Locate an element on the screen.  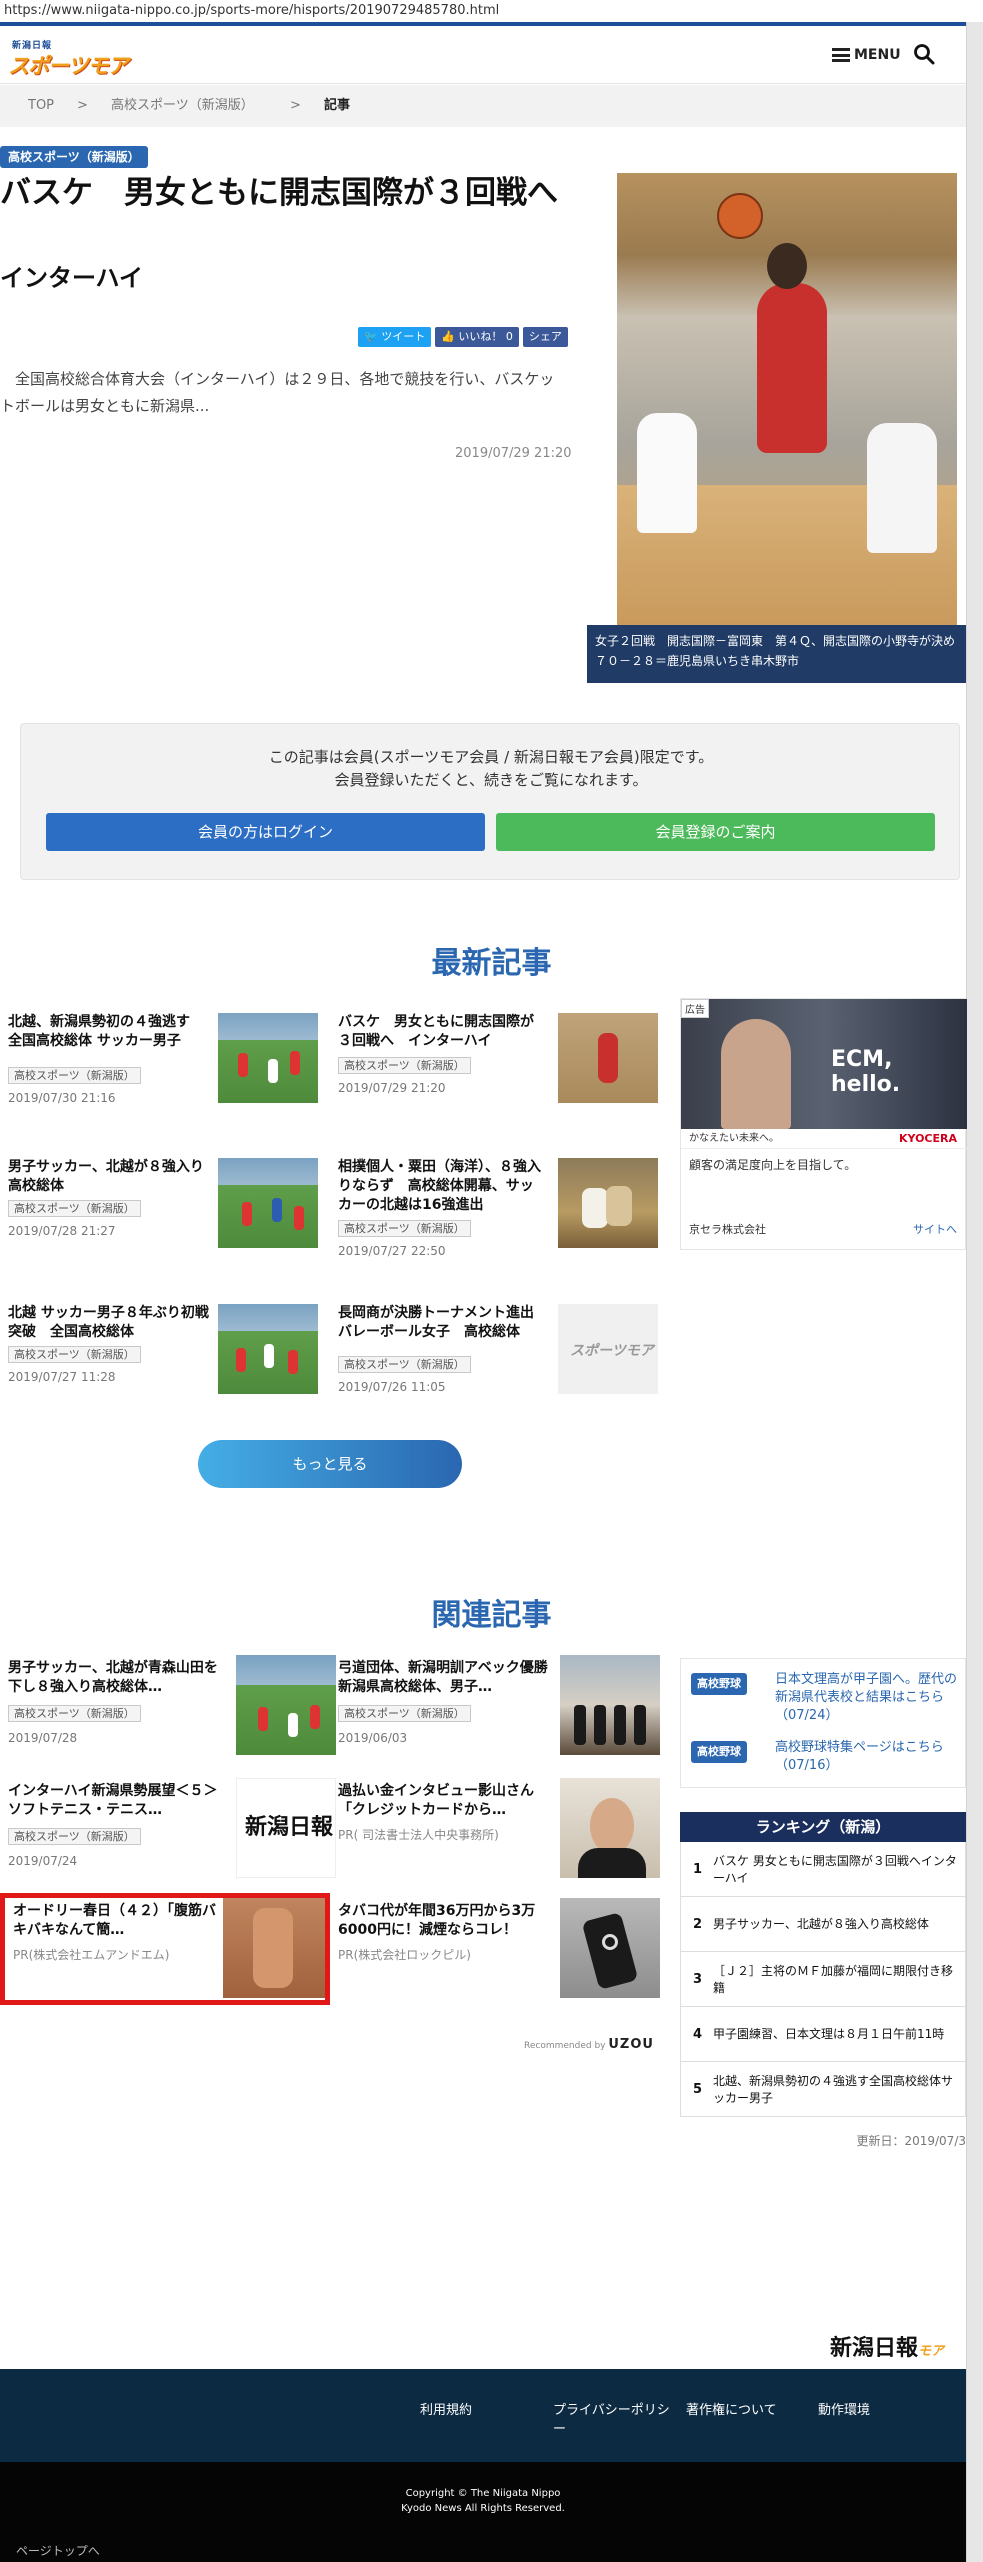
article-title: バスケ 男女ともに開志国際が３回戦へ is located at coordinates (279, 193).